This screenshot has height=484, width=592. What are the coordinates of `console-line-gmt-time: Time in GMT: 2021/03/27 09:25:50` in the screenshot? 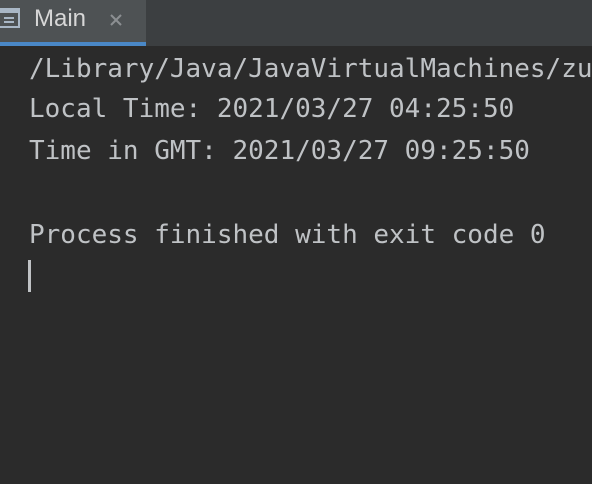 It's located at (279, 151).